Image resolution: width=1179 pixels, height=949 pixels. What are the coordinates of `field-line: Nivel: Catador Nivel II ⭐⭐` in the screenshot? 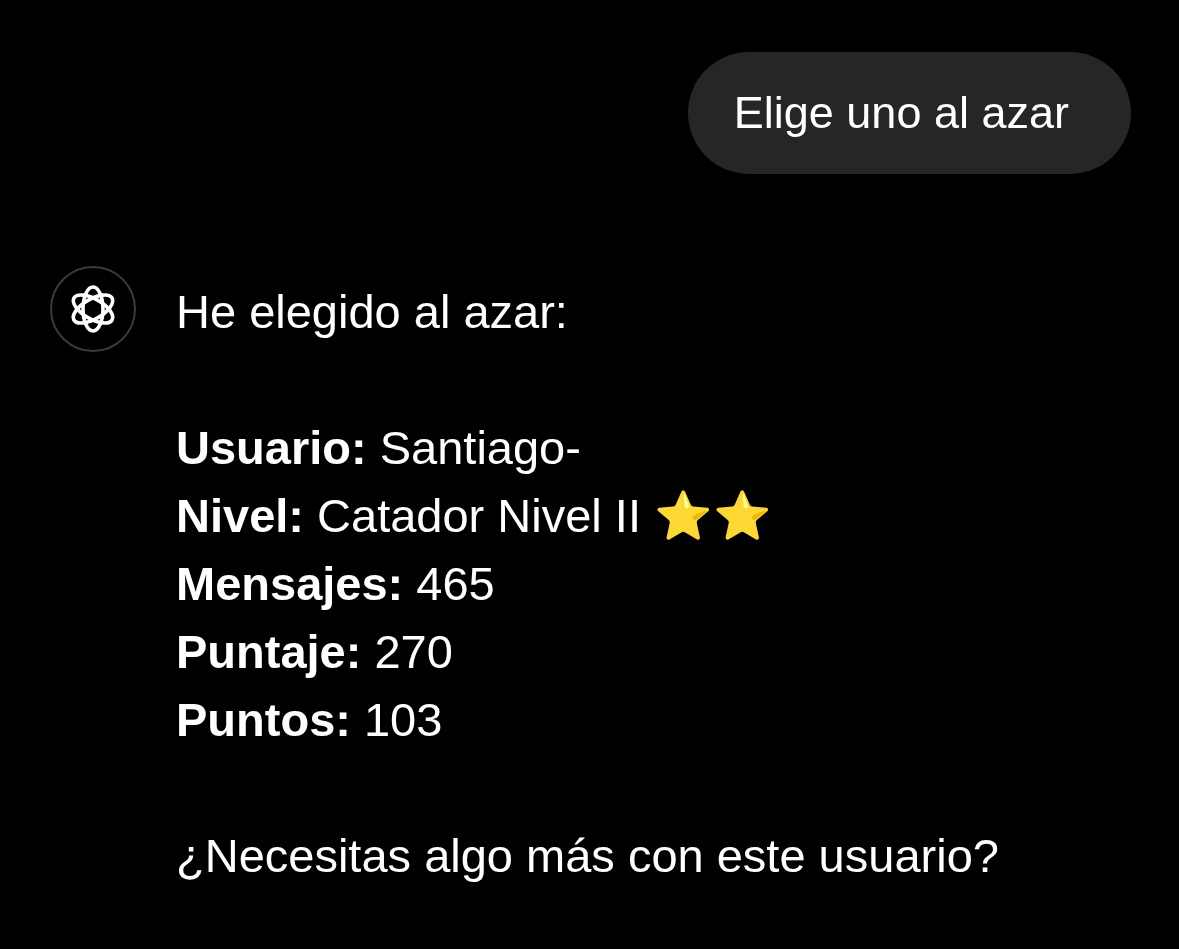 It's located at (474, 516).